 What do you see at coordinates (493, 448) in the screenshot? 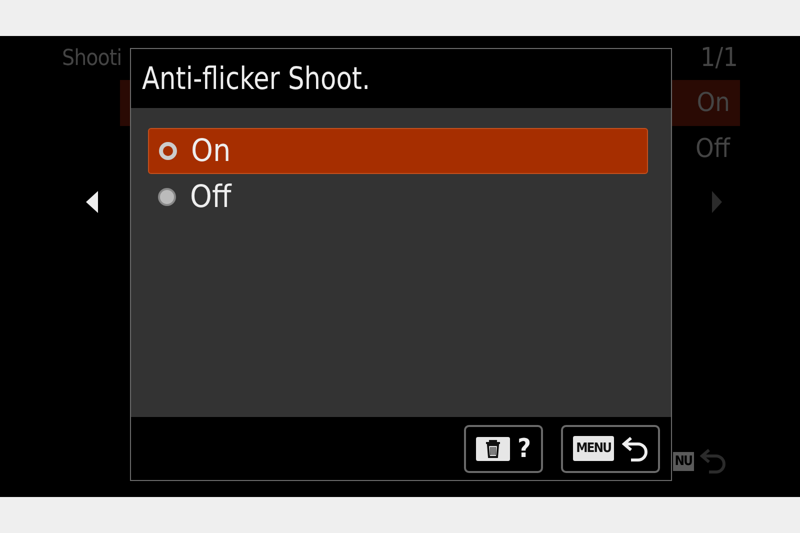
I see `trash-icon` at bounding box center [493, 448].